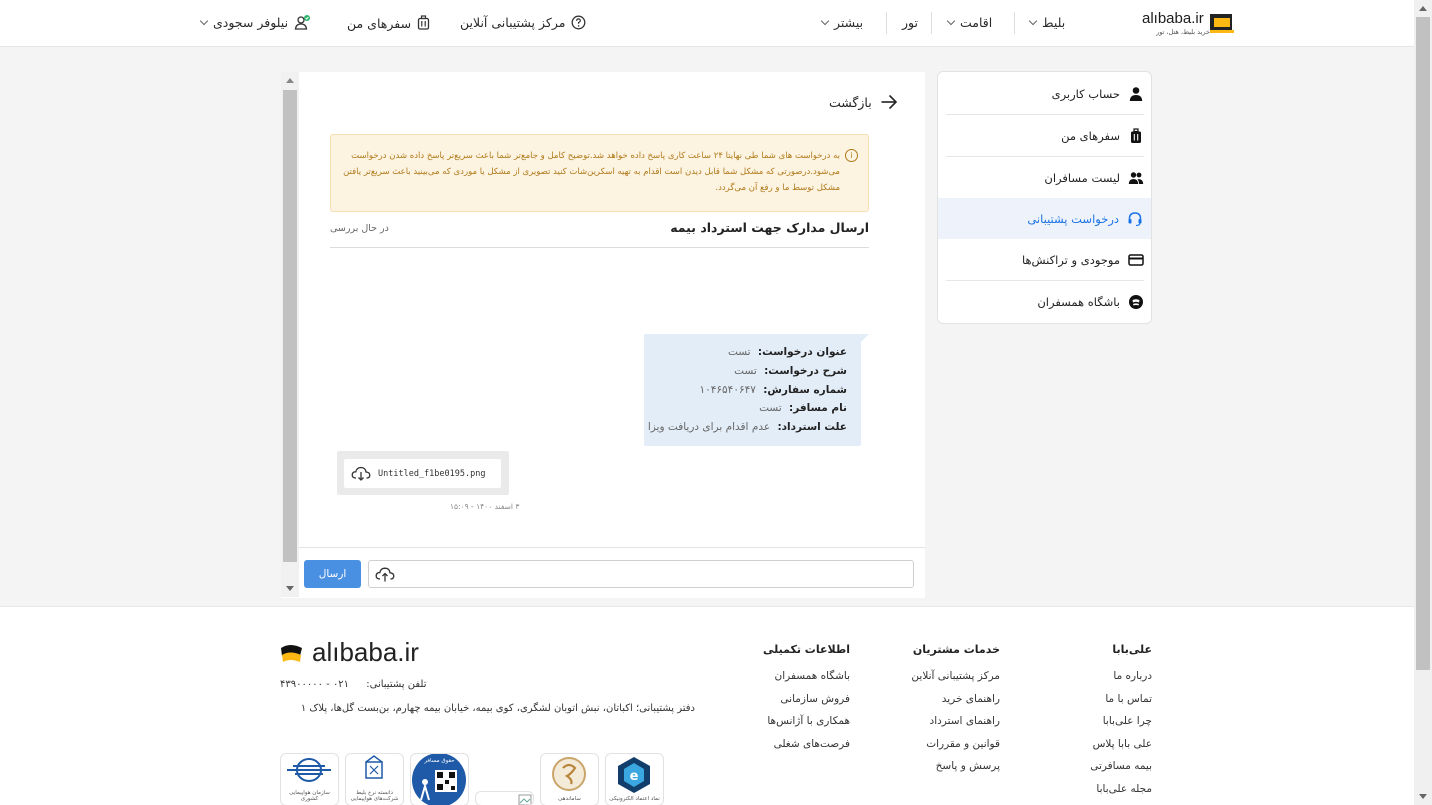 The width and height of the screenshot is (1432, 805). I want to click on row-value: عدم اقدام برای دریافت ویزا, so click(709, 427).